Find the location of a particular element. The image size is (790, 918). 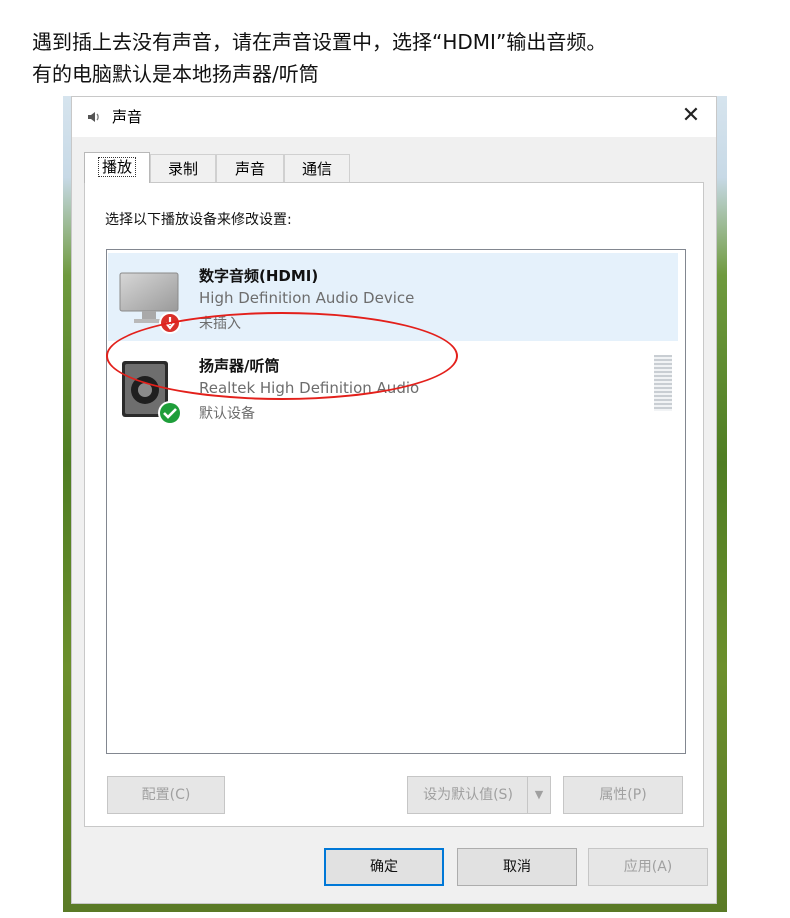

set-default-button: 设为默认值(S) ▼ is located at coordinates (479, 795).